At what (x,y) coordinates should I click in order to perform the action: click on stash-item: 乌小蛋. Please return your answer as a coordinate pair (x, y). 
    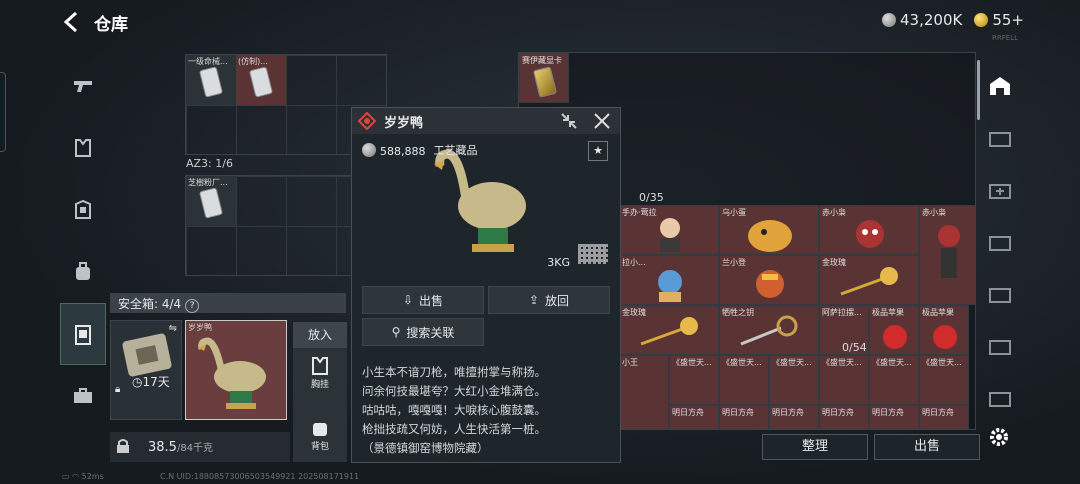
    Looking at the image, I should click on (769, 230).